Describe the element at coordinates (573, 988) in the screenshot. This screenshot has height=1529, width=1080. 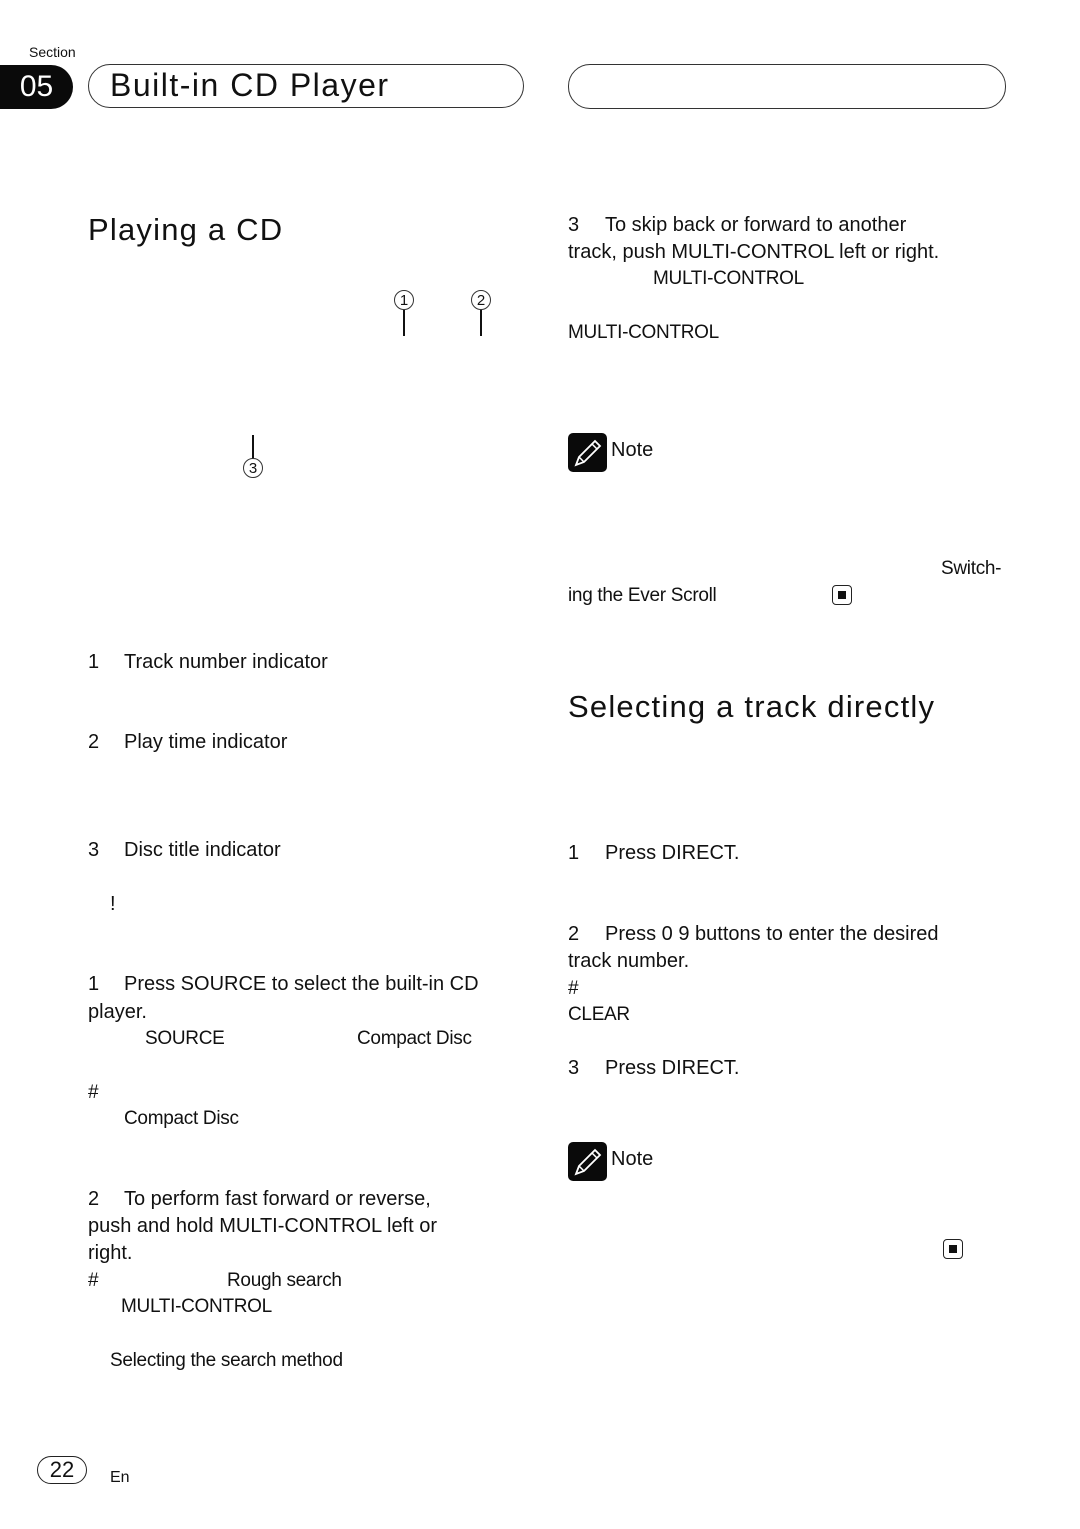
I see `direct-step2-hash: #` at that location.